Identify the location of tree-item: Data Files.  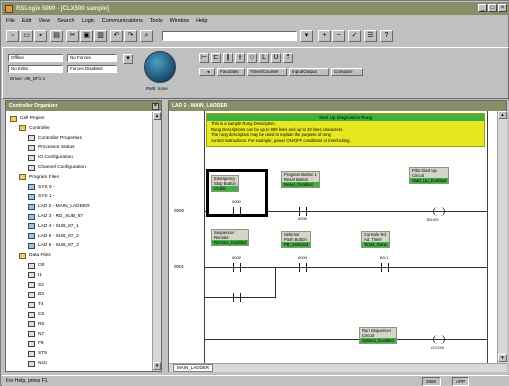
(35, 255).